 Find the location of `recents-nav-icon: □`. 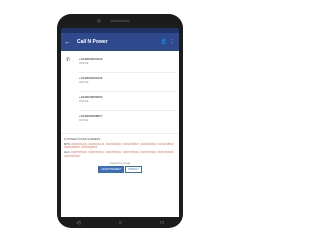

recents-nav-icon: □ is located at coordinates (162, 223).